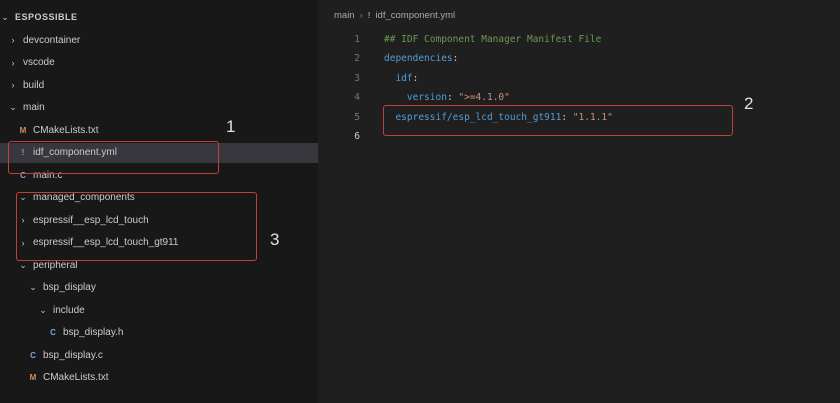 The height and width of the screenshot is (403, 840). I want to click on code-line: 6, so click(351, 137).